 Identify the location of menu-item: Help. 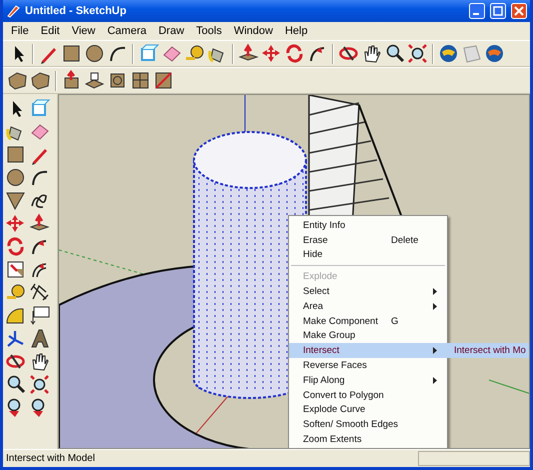
(296, 31).